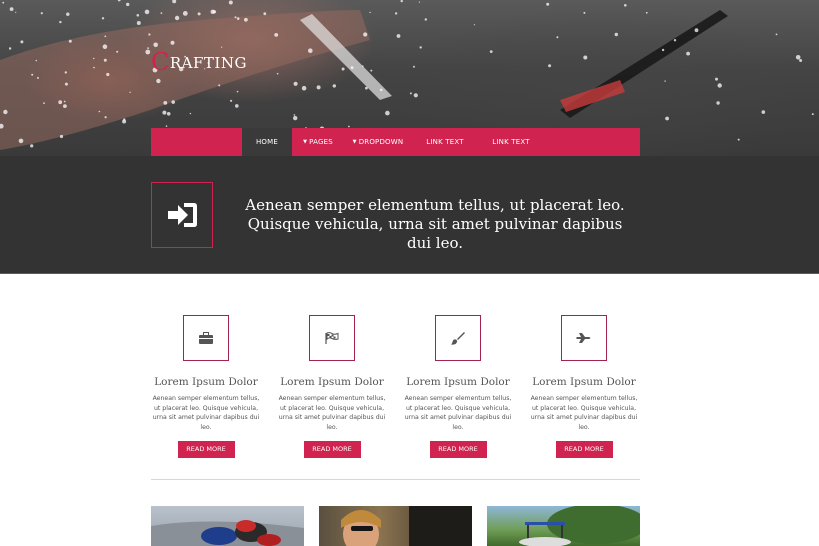 Image resolution: width=819 pixels, height=546 pixels. I want to click on nav-item-pages: ▼ PAGES, so click(318, 142).